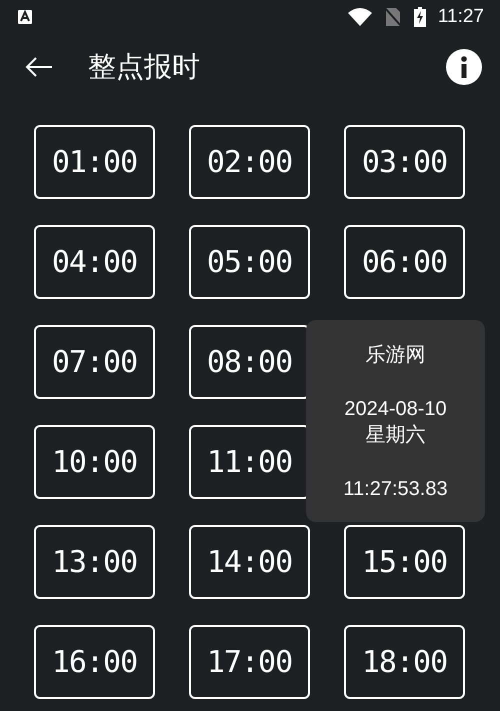 This screenshot has width=500, height=711. What do you see at coordinates (94, 562) in the screenshot?
I see `hour-button: 13:00` at bounding box center [94, 562].